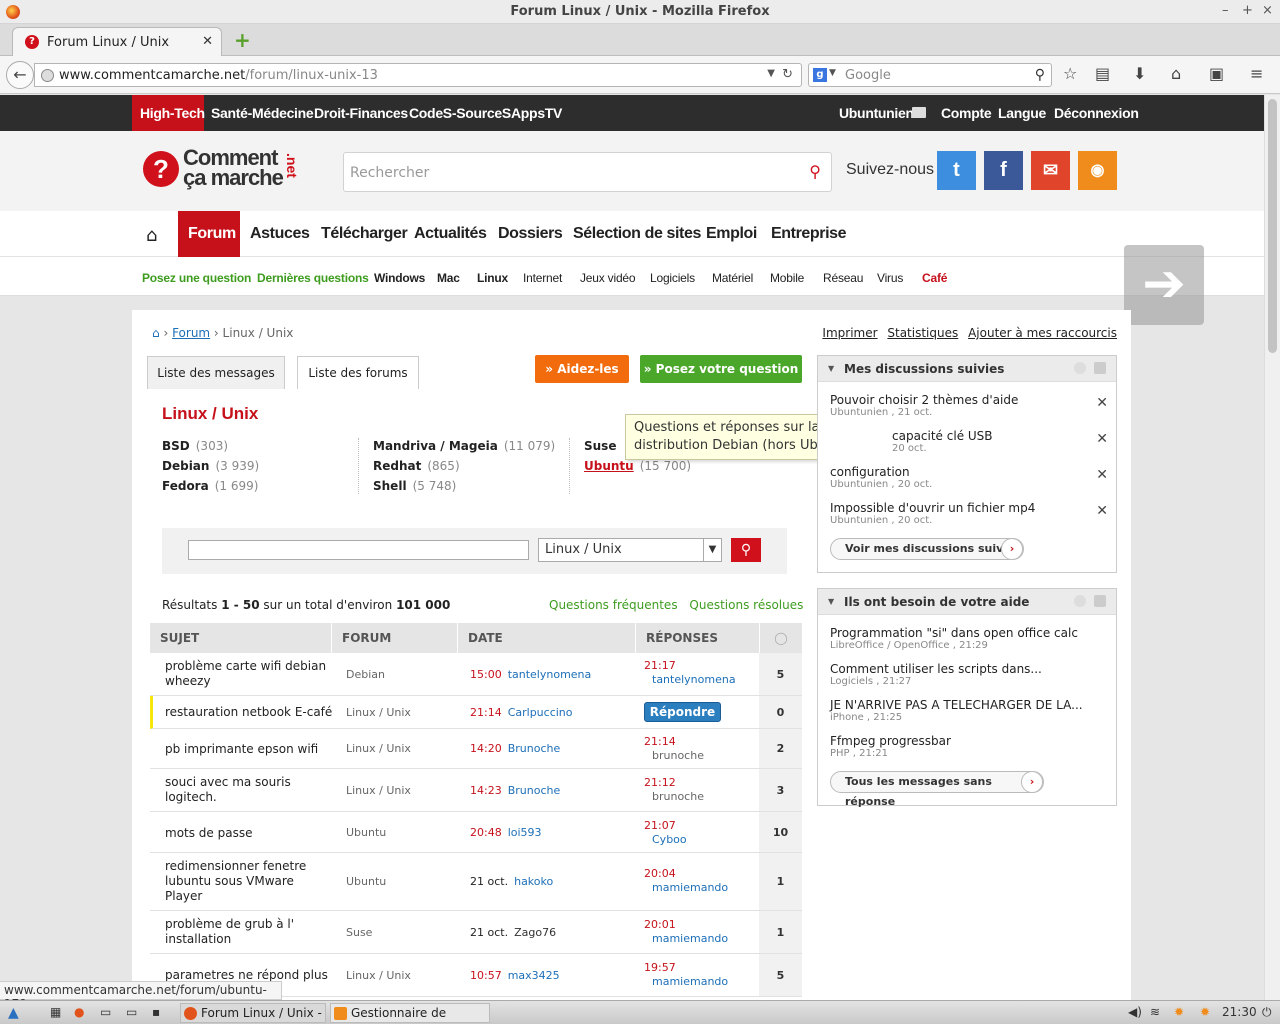 This screenshot has height=1024, width=1280. What do you see at coordinates (358, 372) in the screenshot?
I see `tab-forums: Liste des forums` at bounding box center [358, 372].